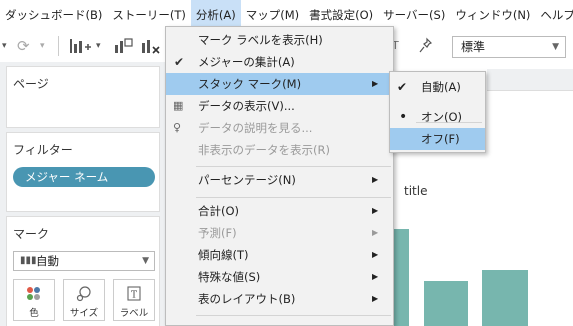  Describe the element at coordinates (53, 15) in the screenshot. I see `menu-dashboard: ダッシュボード(B)` at that location.